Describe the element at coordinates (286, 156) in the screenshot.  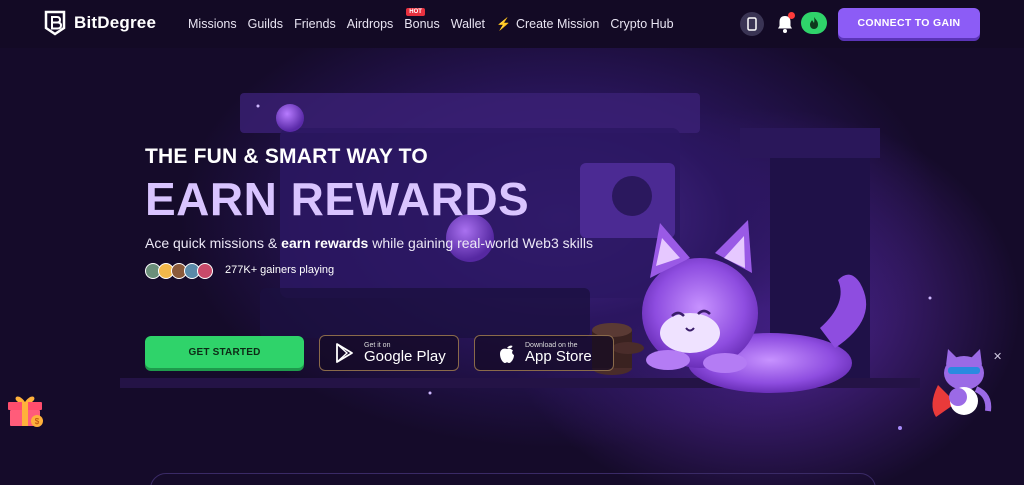
I see `hero-headline-small: THE FUN & SMART WAY TO` at that location.